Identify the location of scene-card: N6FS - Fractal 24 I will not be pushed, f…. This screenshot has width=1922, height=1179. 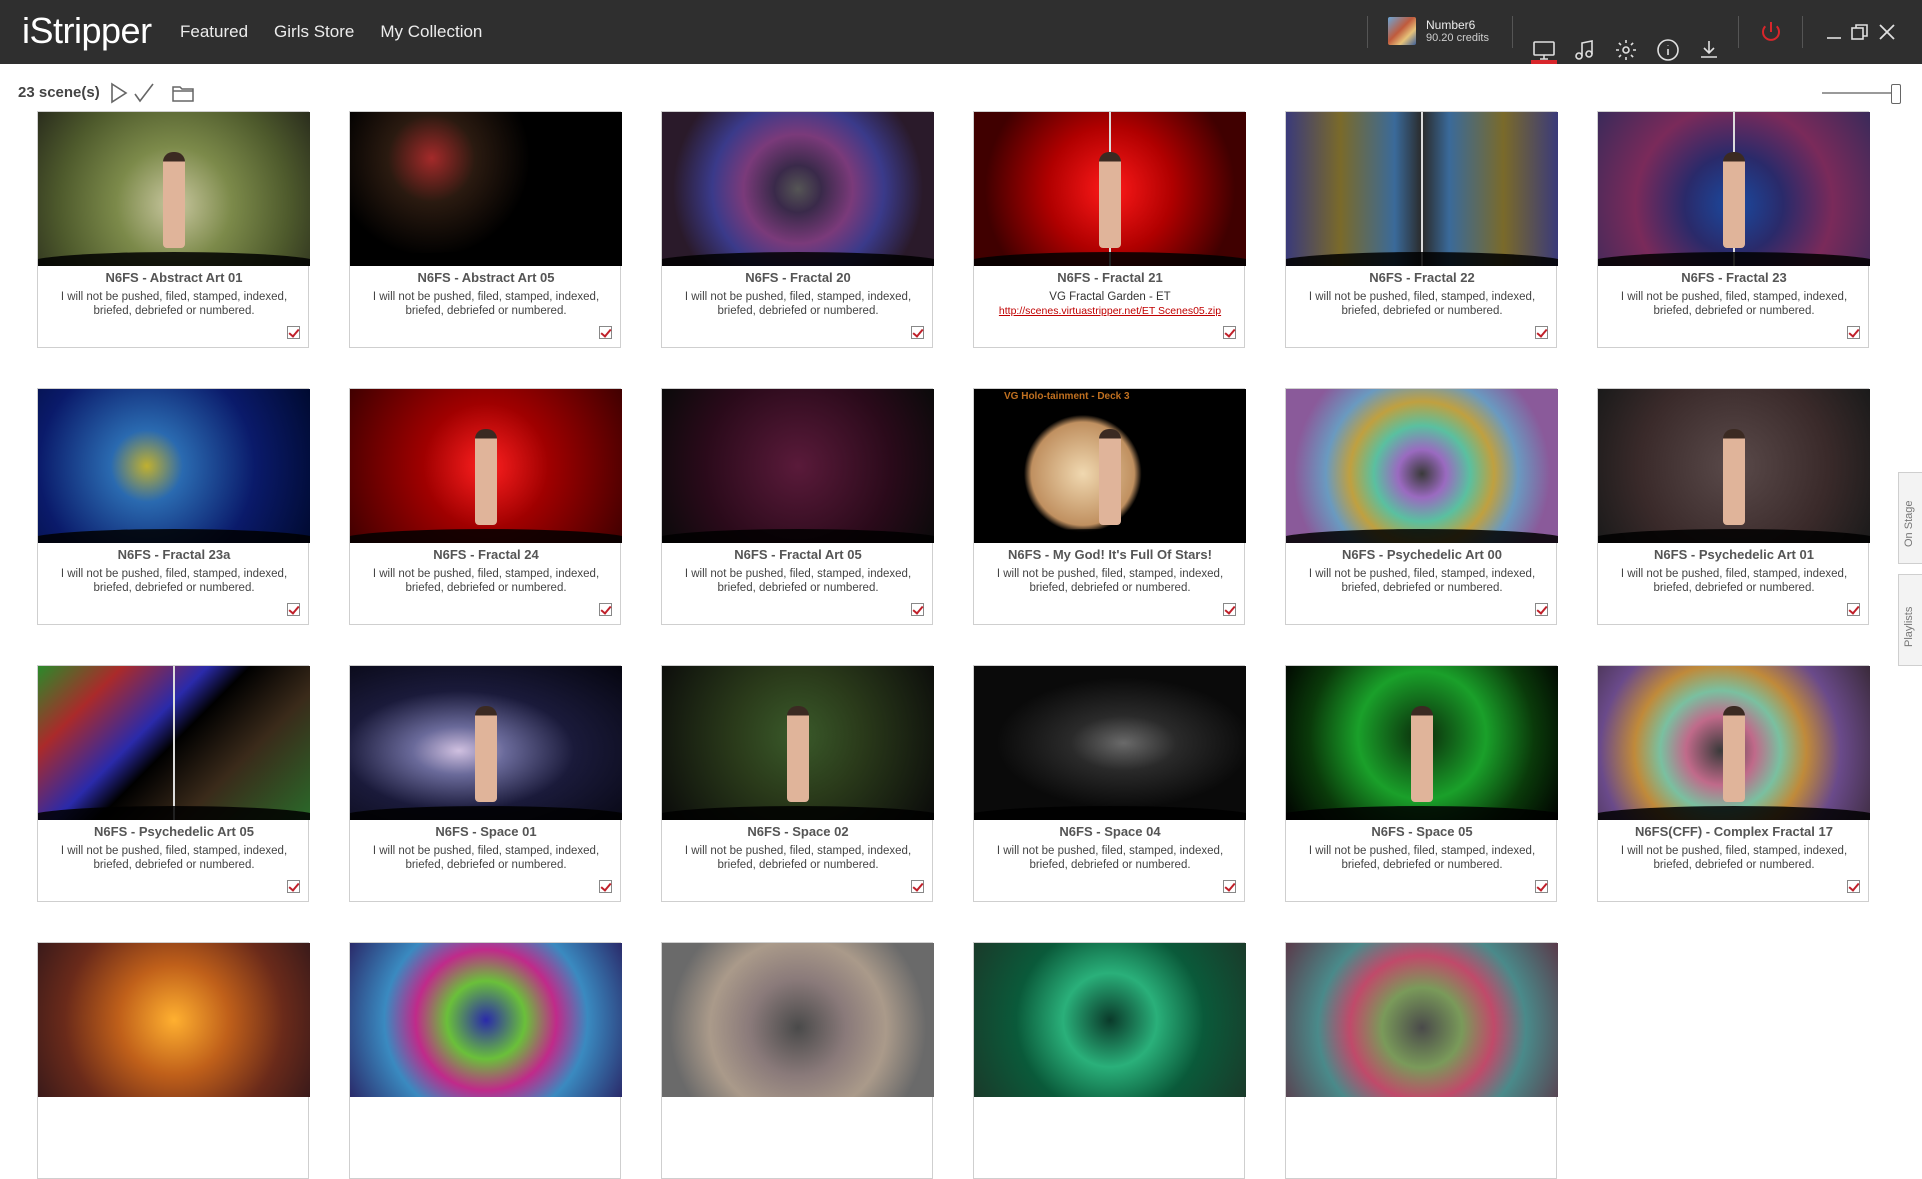
(485, 506).